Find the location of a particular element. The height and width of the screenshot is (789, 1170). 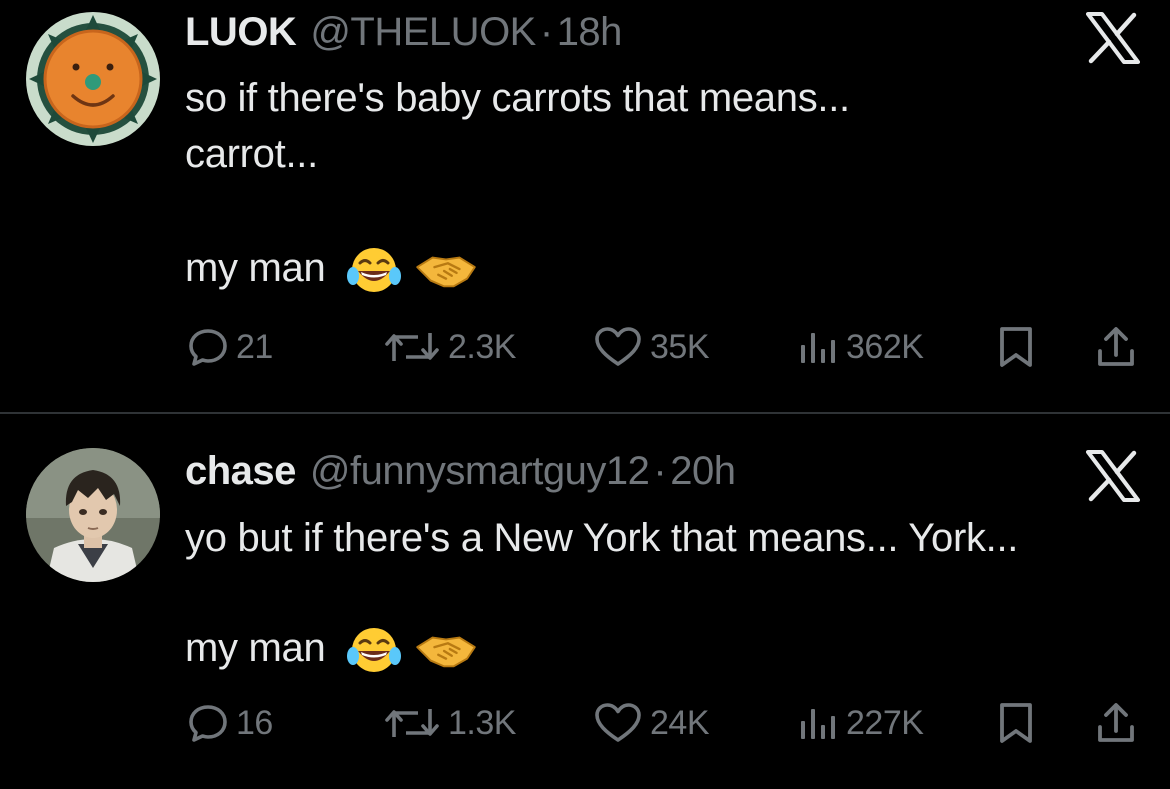

like-count: 24K is located at coordinates (680, 722).